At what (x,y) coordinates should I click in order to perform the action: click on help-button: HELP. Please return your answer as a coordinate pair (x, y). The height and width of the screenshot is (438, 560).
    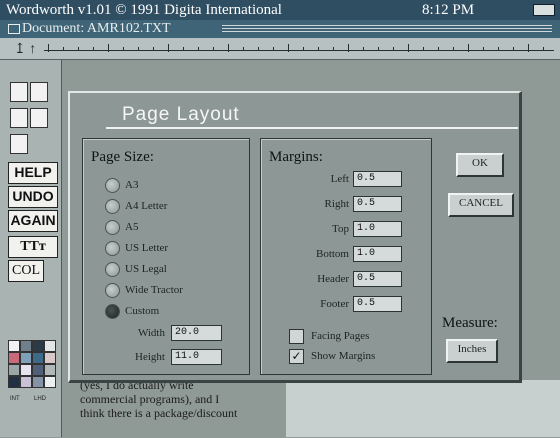
    Looking at the image, I should click on (33, 173).